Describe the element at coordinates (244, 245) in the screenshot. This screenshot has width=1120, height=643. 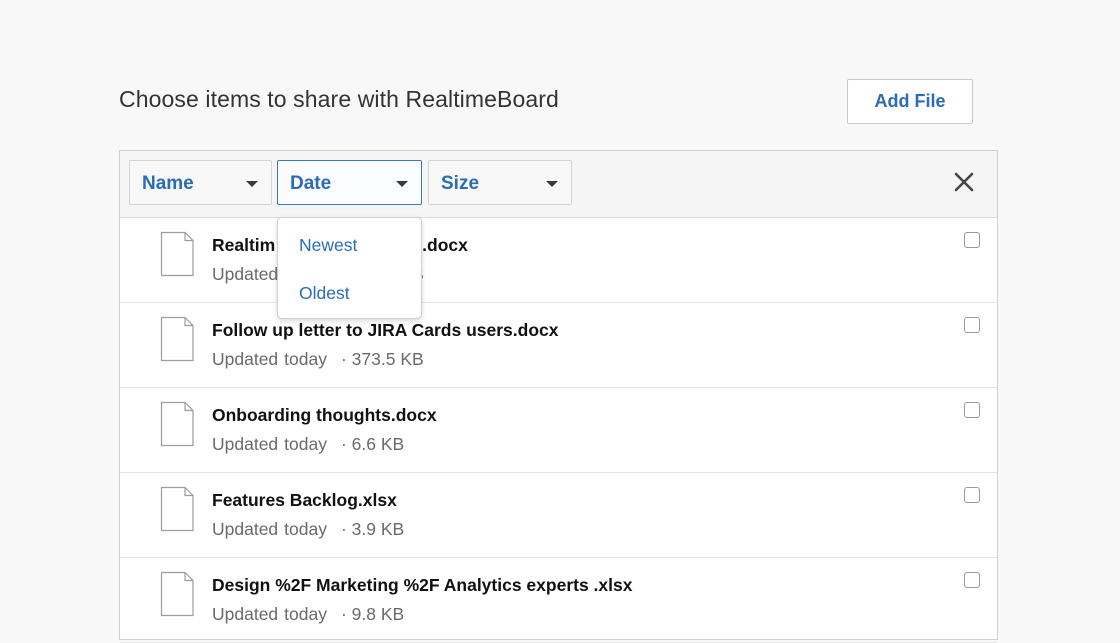
I see `file-name-start: Realtim` at that location.